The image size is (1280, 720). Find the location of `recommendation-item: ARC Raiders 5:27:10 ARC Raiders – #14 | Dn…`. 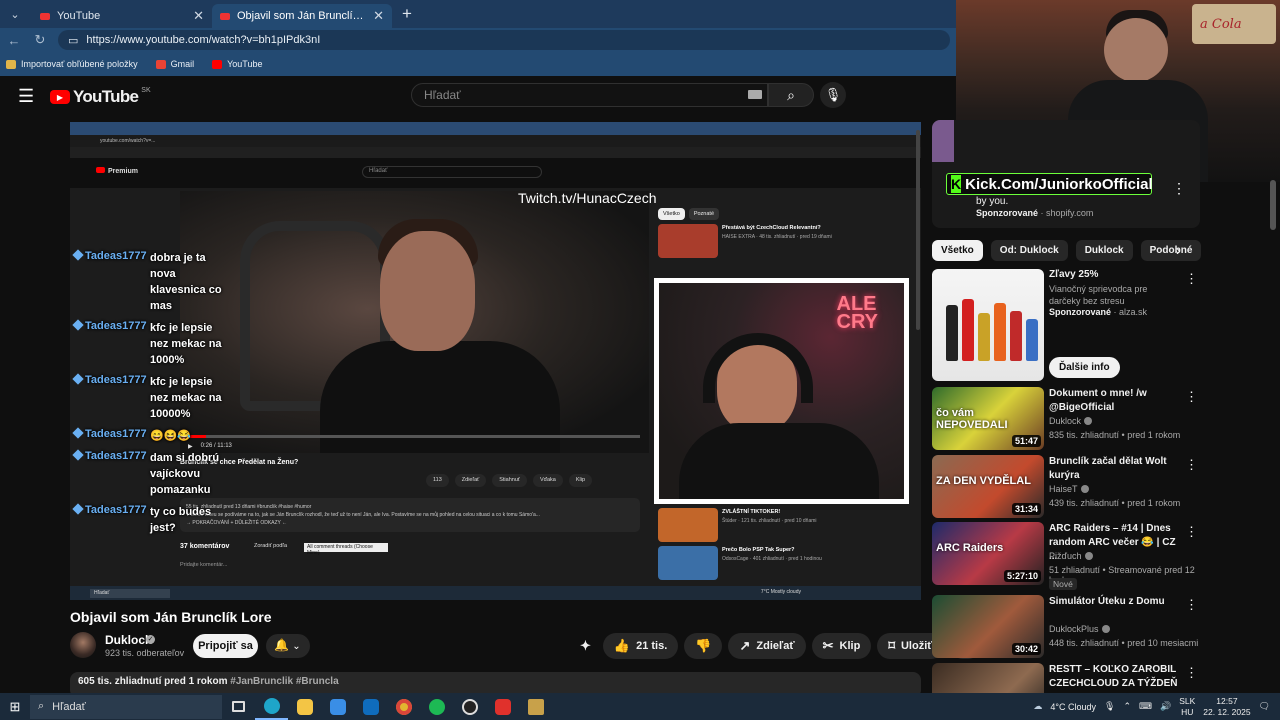

recommendation-item: ARC Raiders 5:27:10 ARC Raiders – #14 | Dn… is located at coordinates (1067, 556).